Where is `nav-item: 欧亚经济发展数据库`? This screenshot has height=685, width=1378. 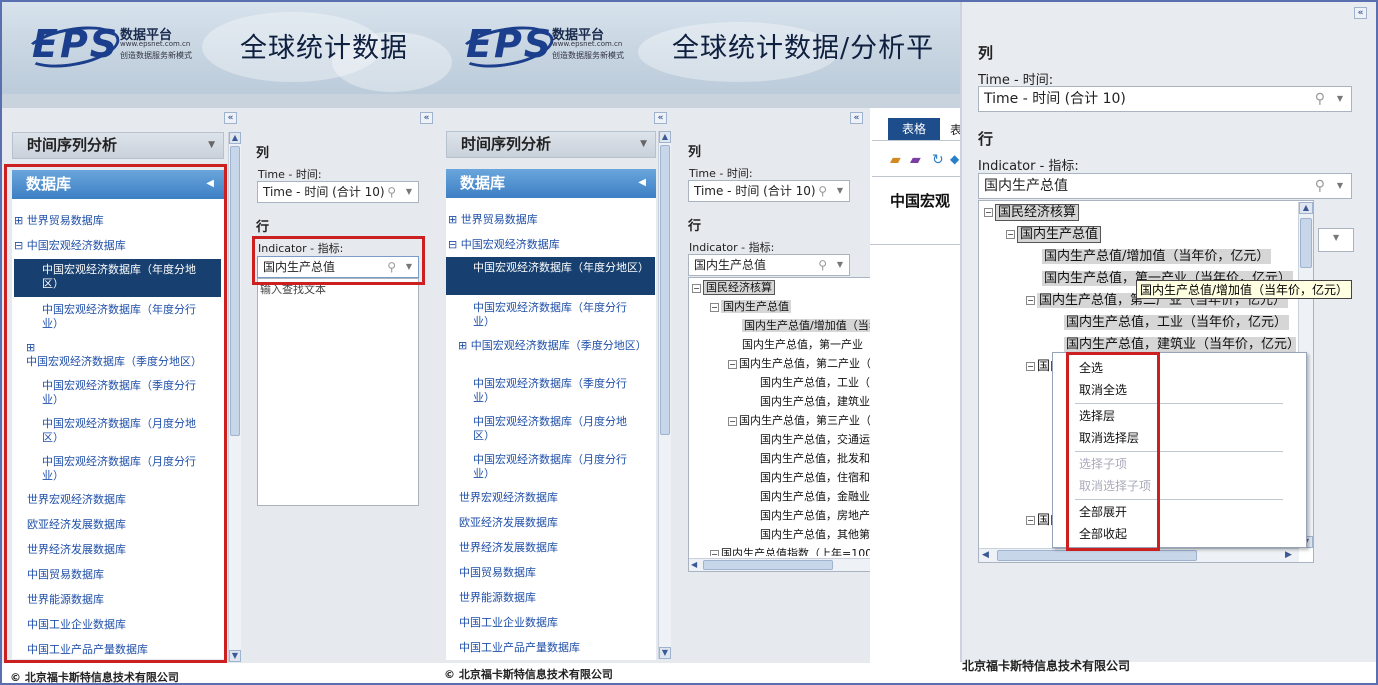 nav-item: 欧亚经济发展数据库 is located at coordinates (508, 523).